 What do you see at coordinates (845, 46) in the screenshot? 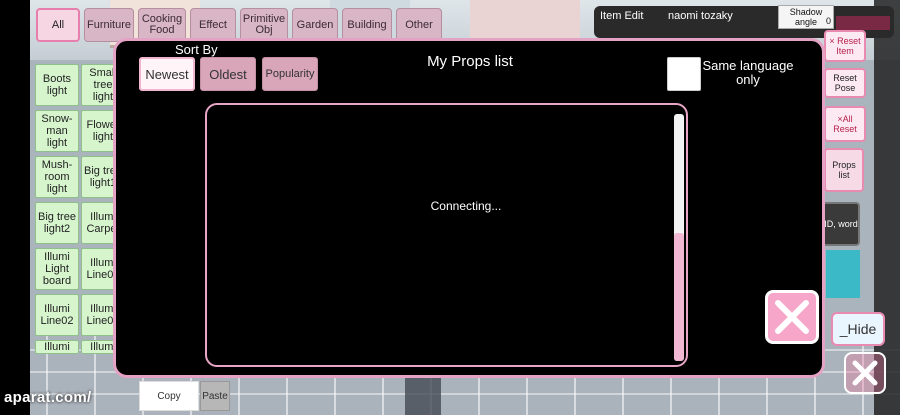
I see `reset-item-button: × Reset Item` at bounding box center [845, 46].